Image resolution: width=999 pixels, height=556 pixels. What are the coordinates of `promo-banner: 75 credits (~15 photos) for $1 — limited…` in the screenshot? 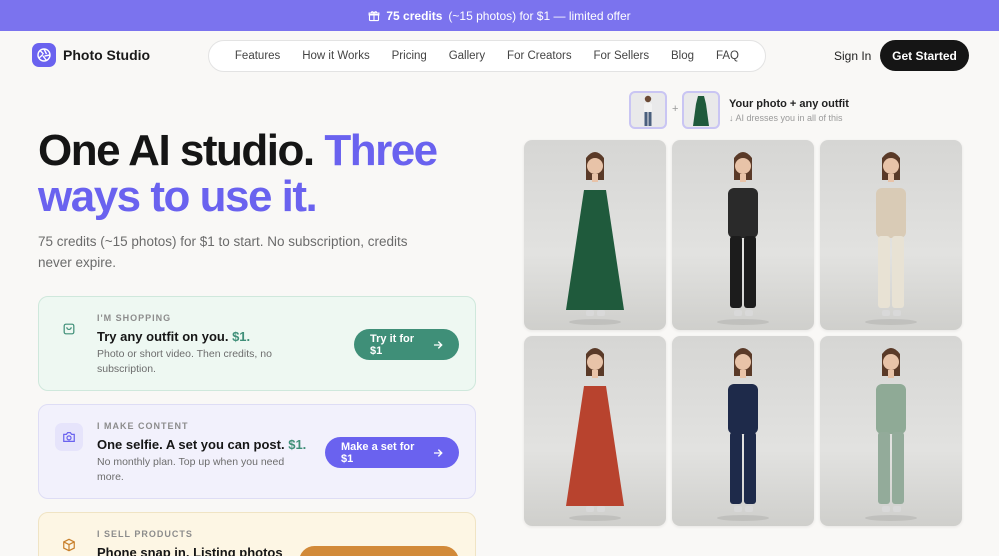 It's located at (499, 15).